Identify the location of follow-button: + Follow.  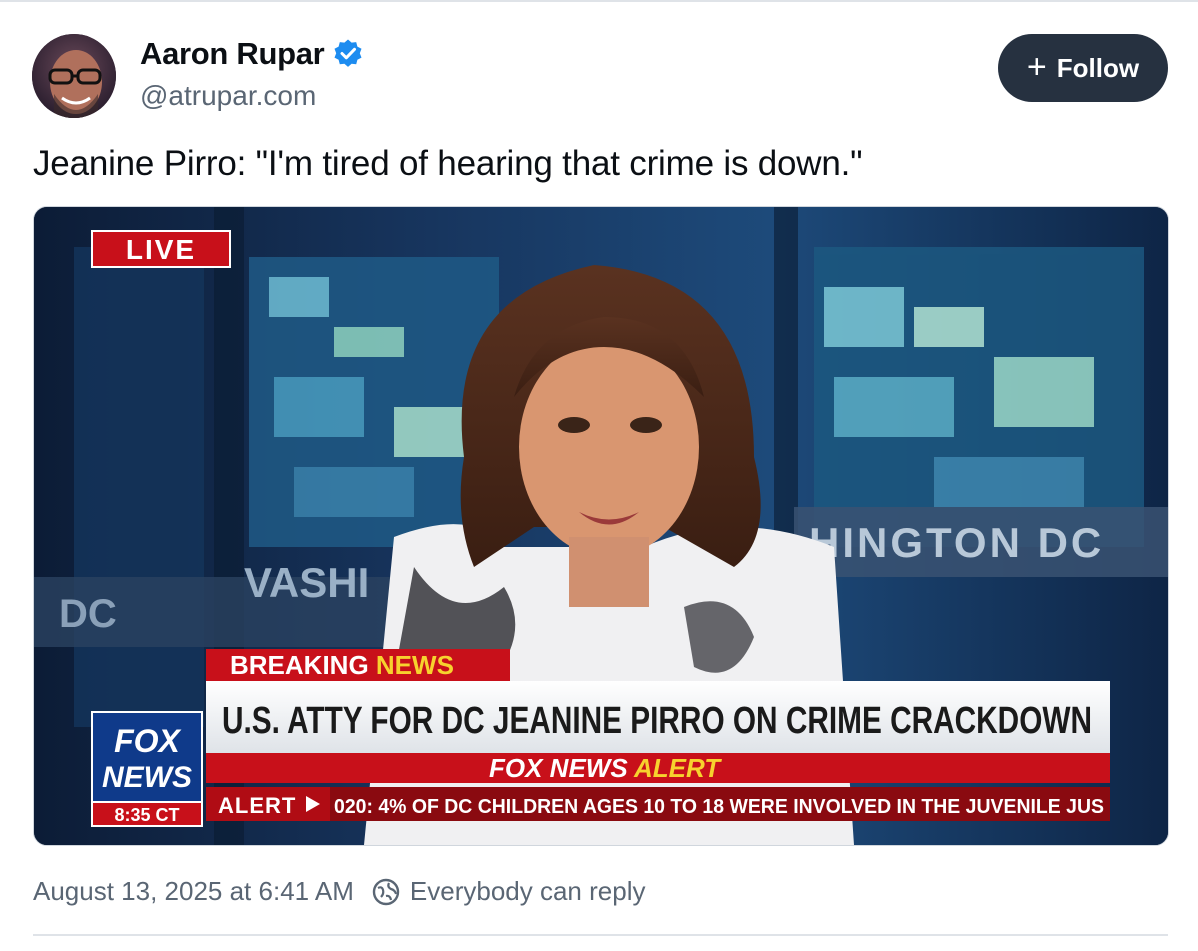
(1083, 68).